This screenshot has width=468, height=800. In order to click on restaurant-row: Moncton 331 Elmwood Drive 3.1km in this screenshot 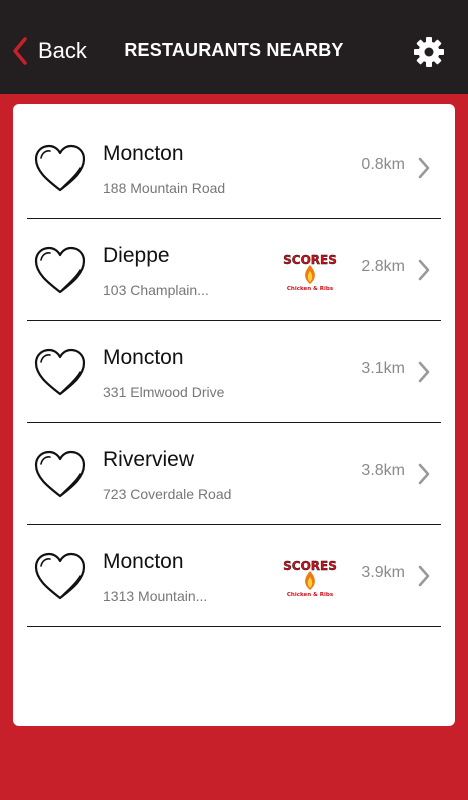, I will do `click(234, 372)`.